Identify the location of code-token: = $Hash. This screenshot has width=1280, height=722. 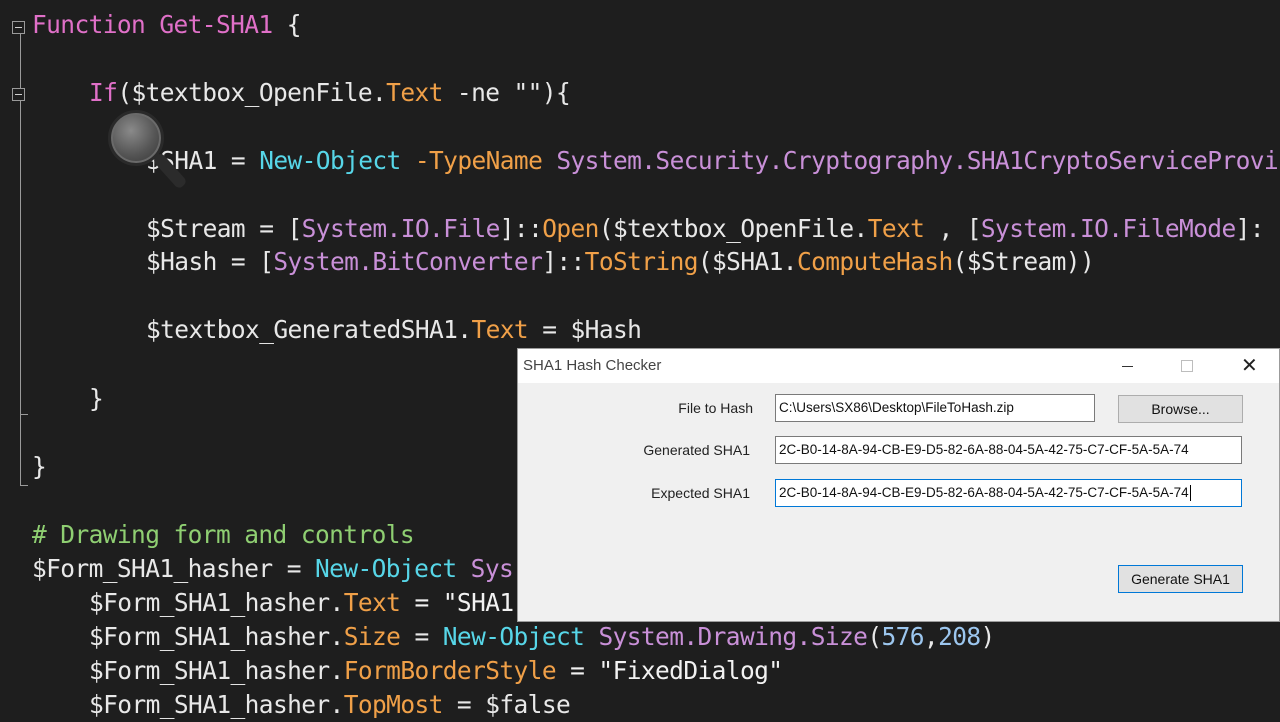
(585, 329).